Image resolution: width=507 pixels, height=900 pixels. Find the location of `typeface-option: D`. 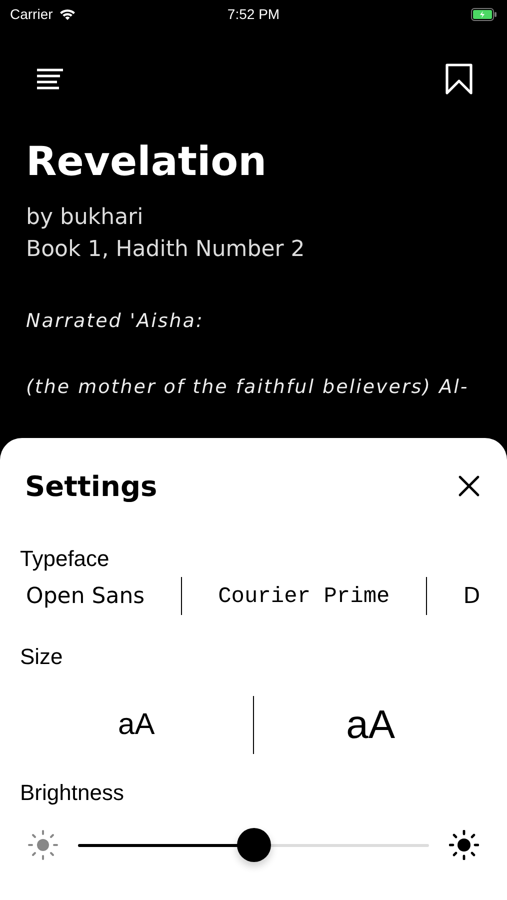

typeface-option: D is located at coordinates (471, 596).